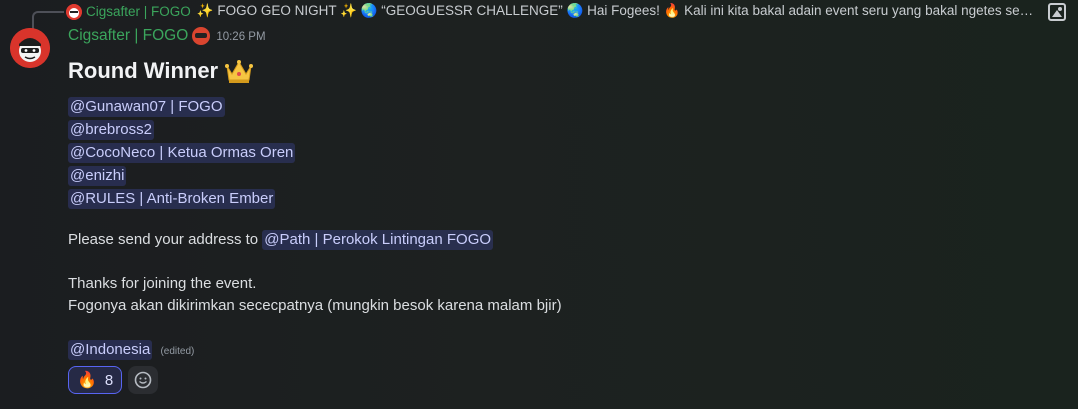  Describe the element at coordinates (177, 351) in the screenshot. I see `edited-label: (edited)` at that location.